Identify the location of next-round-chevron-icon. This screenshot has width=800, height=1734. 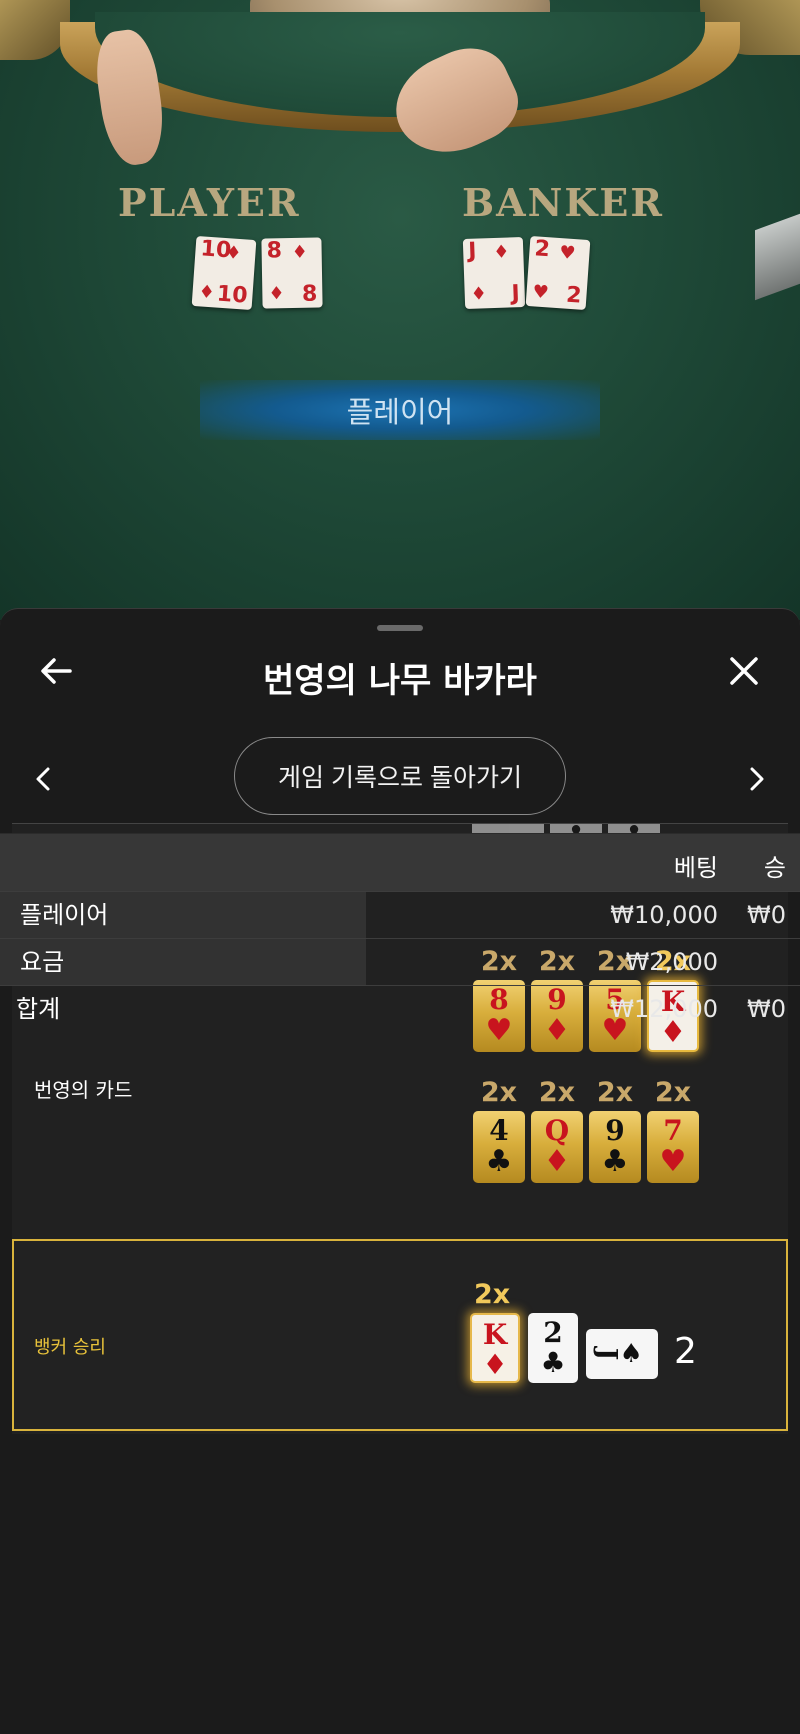
(757, 779).